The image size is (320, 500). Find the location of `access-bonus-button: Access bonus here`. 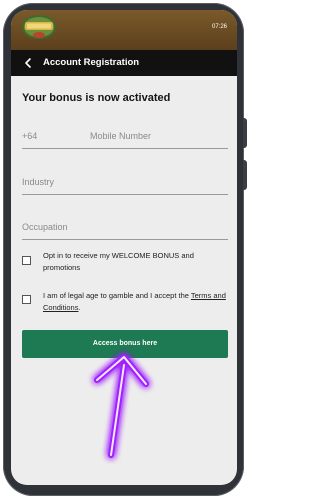

access-bonus-button: Access bonus here is located at coordinates (125, 344).